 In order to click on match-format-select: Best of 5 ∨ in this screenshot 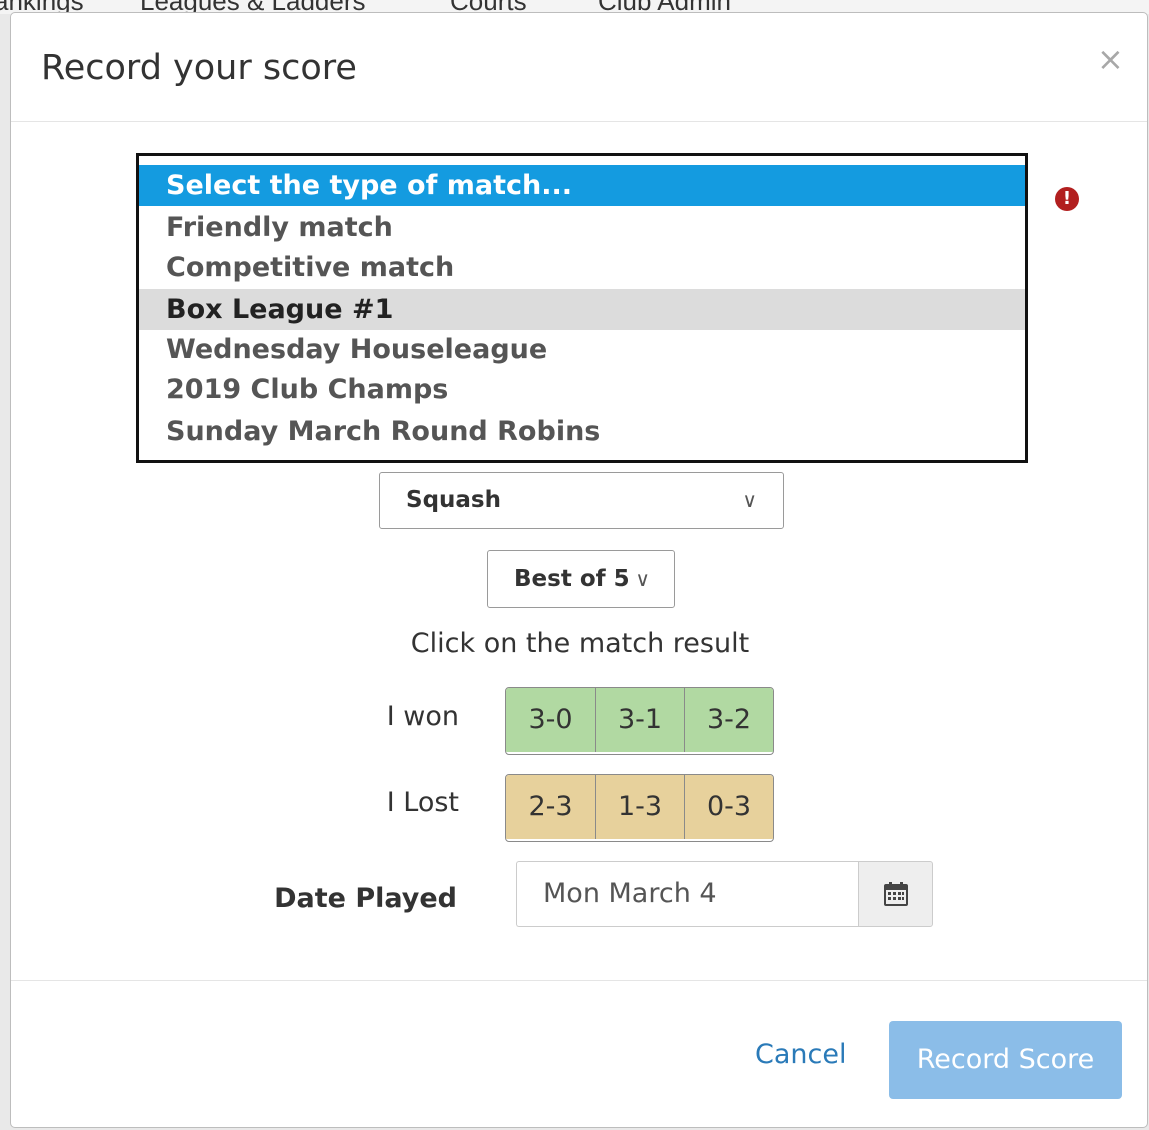, I will do `click(581, 579)`.